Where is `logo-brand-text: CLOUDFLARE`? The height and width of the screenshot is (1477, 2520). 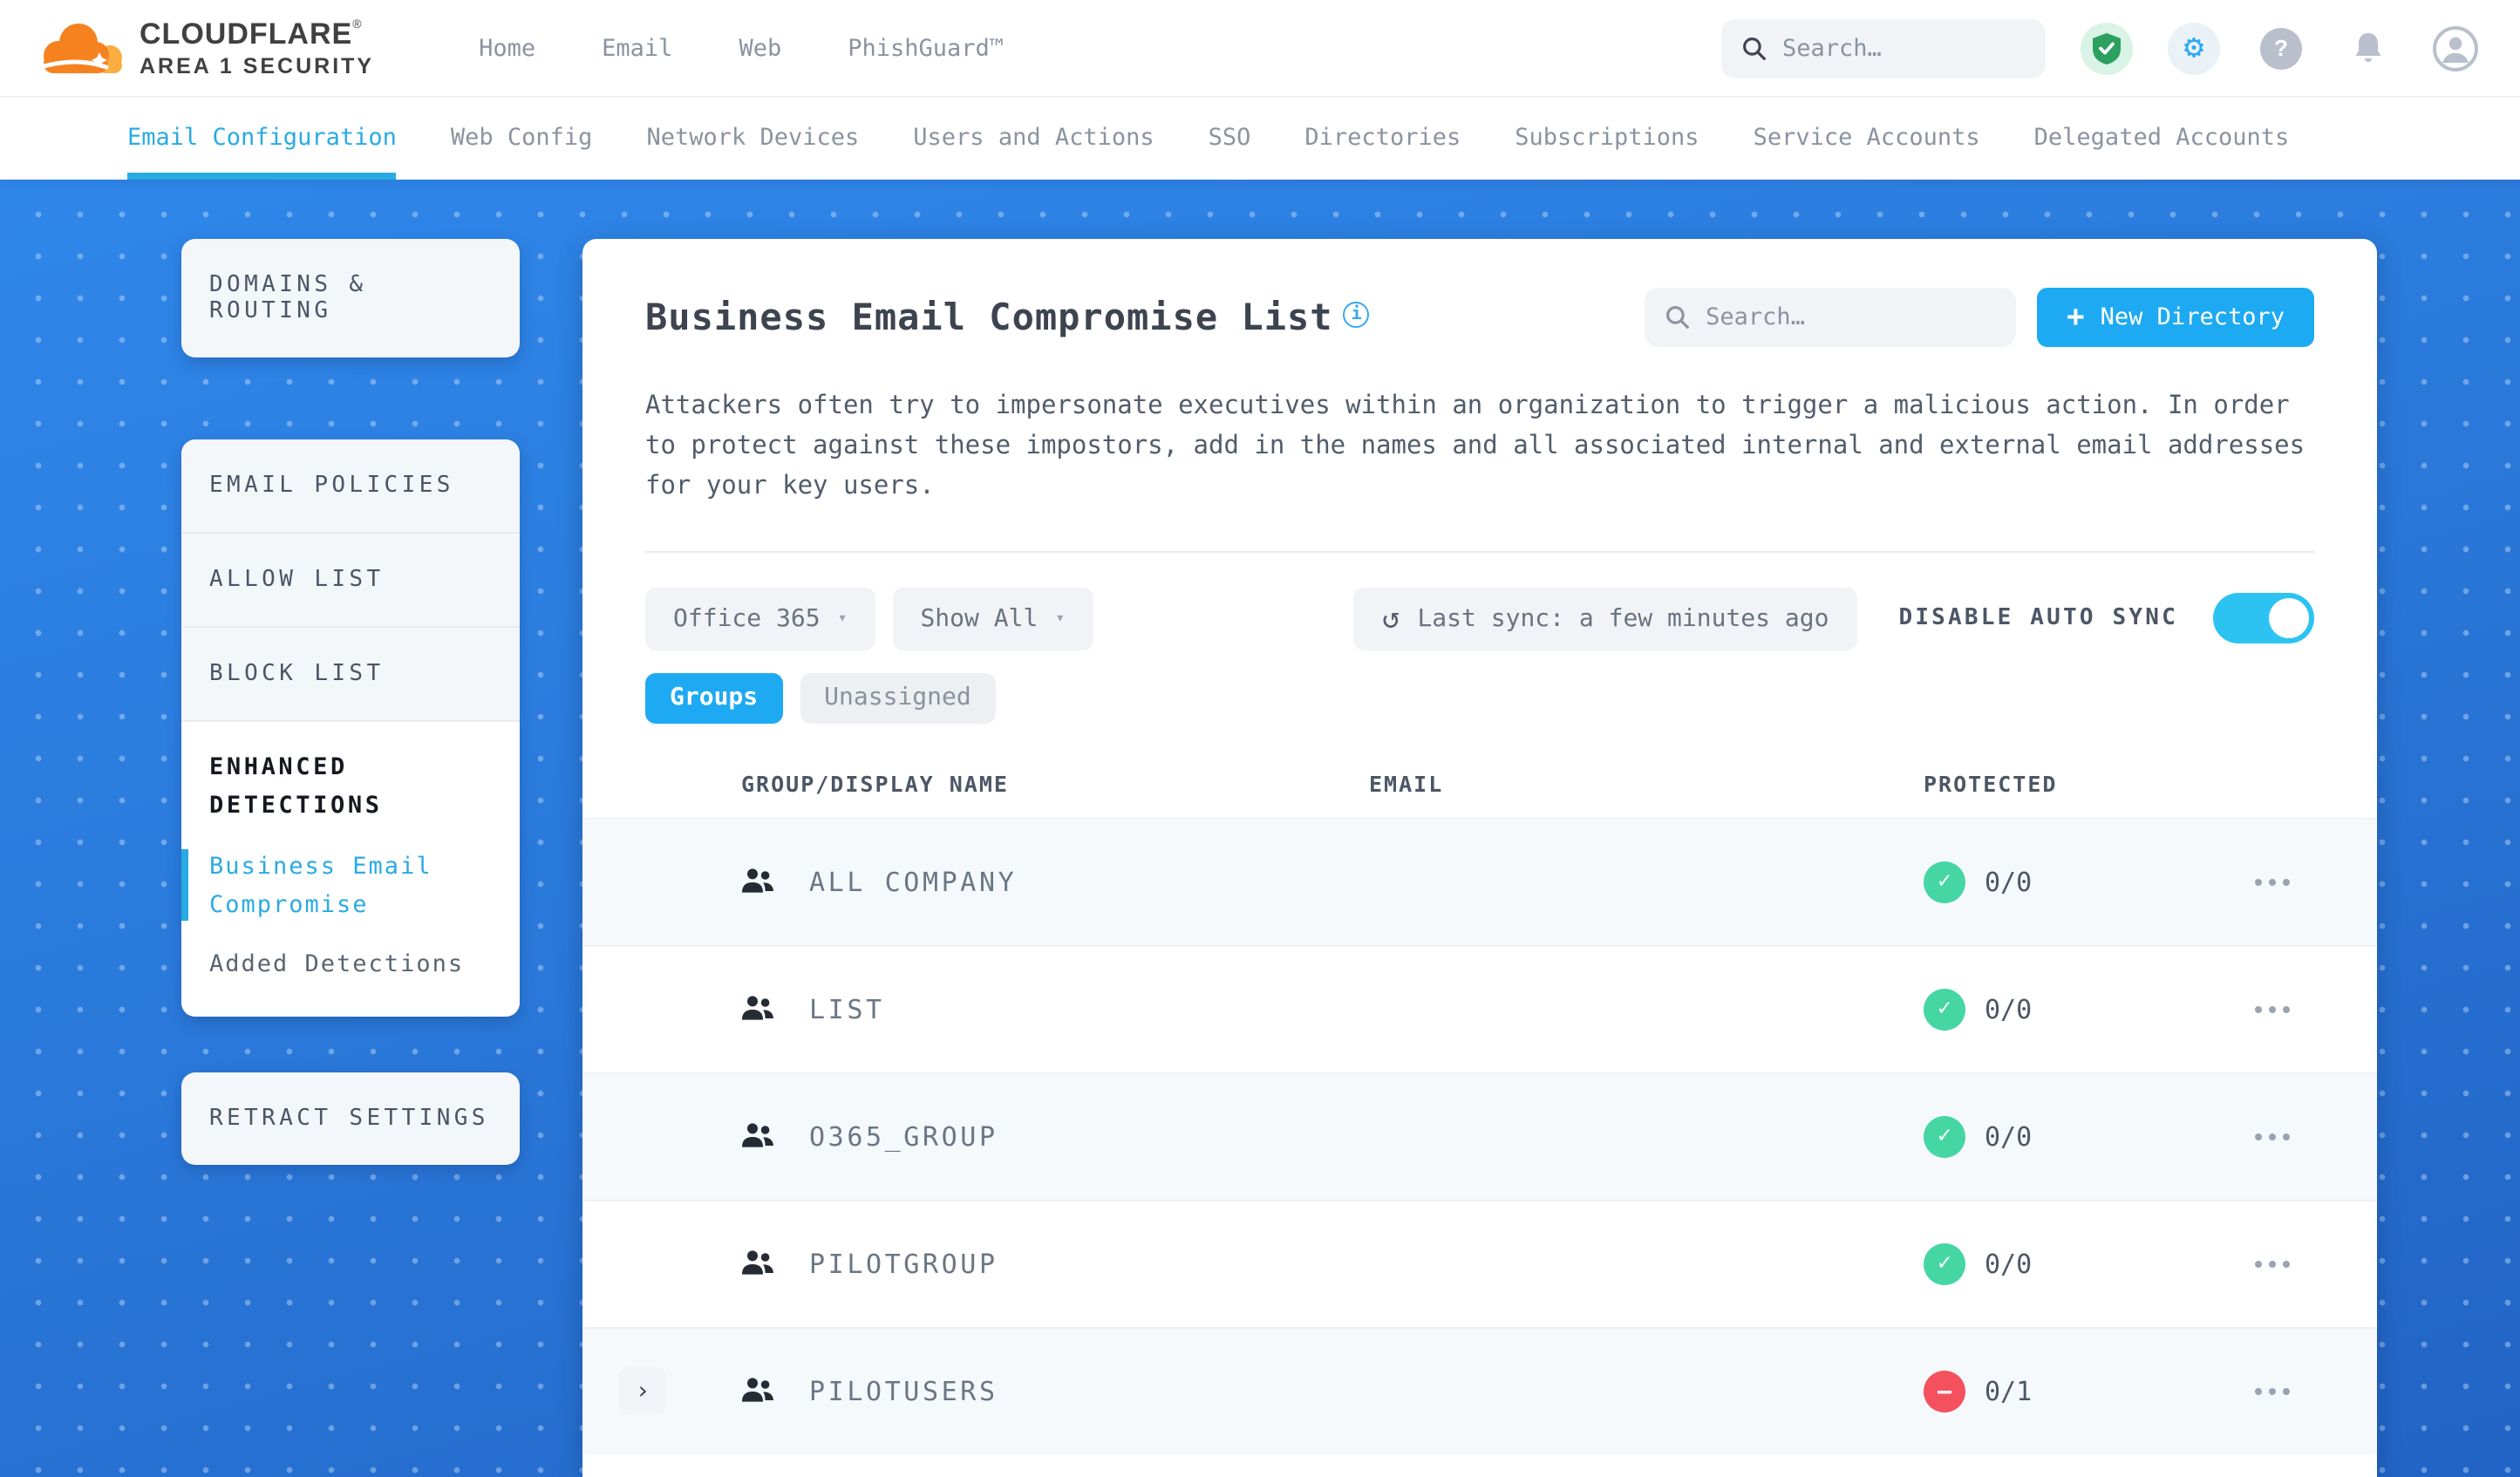
logo-brand-text: CLOUDFLARE is located at coordinates (246, 34).